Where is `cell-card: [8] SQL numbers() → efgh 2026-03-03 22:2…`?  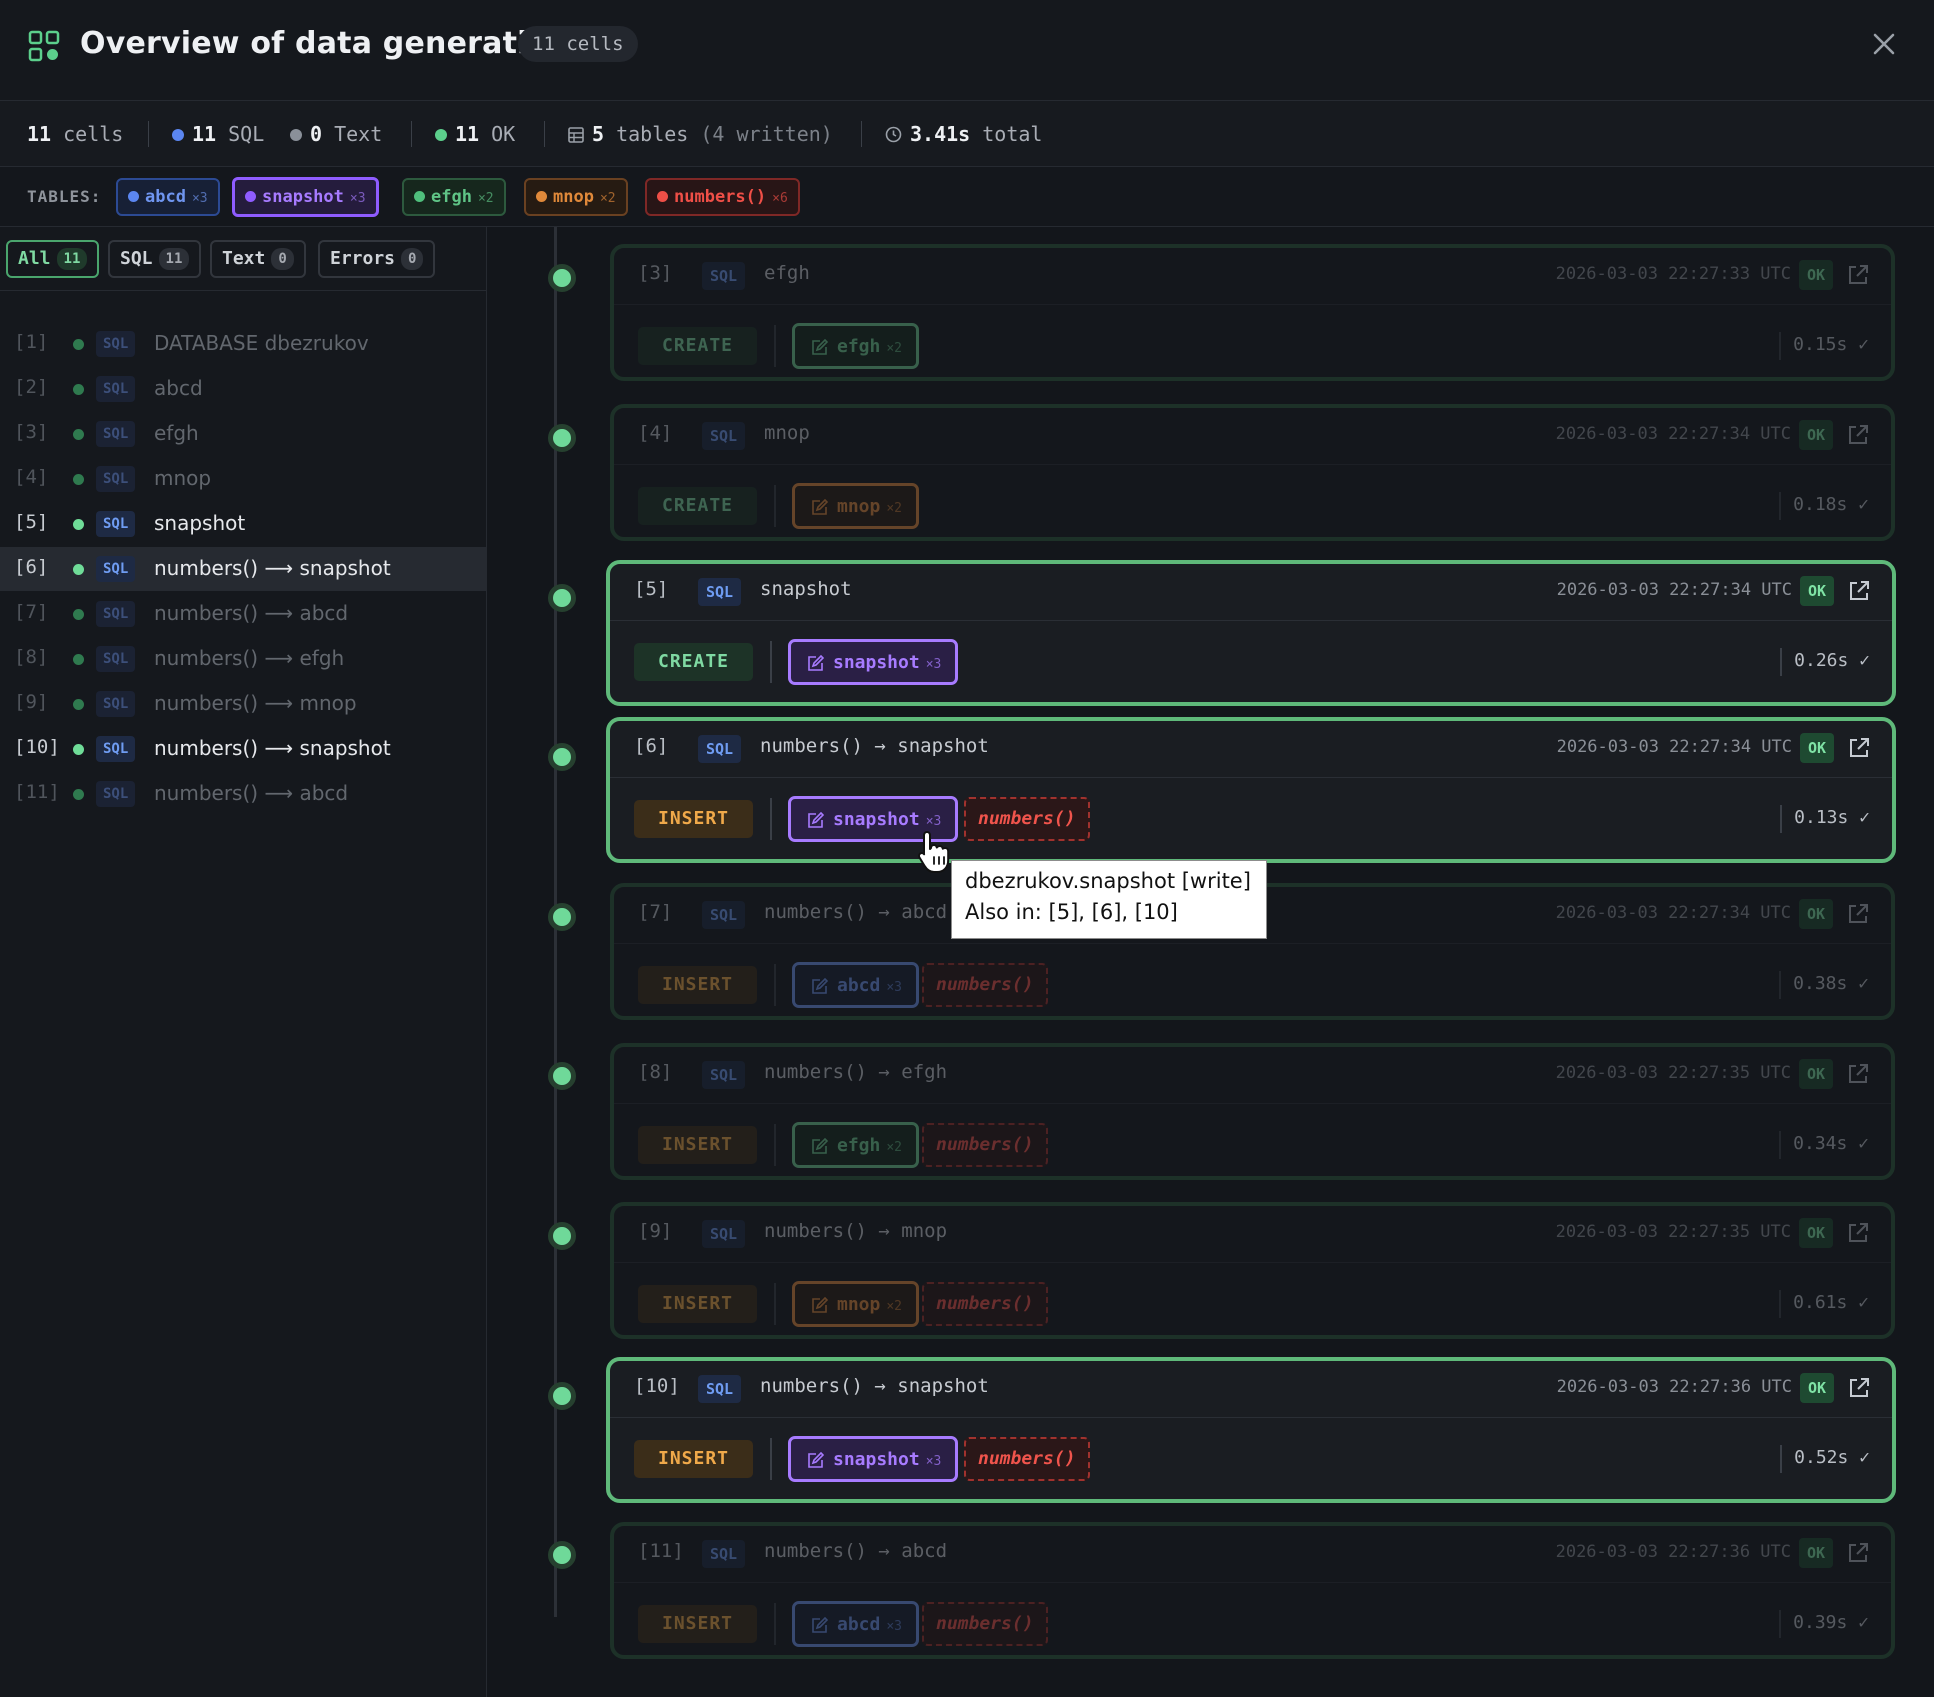 cell-card: [8] SQL numbers() → efgh 2026-03-03 22:2… is located at coordinates (1252, 1111).